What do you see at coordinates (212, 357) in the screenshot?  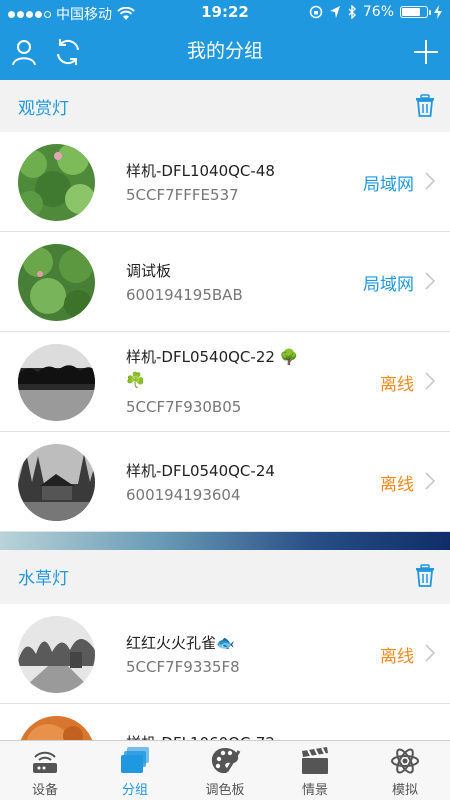 I see `device-name: 样机-DFL0540QC-22 🌳` at bounding box center [212, 357].